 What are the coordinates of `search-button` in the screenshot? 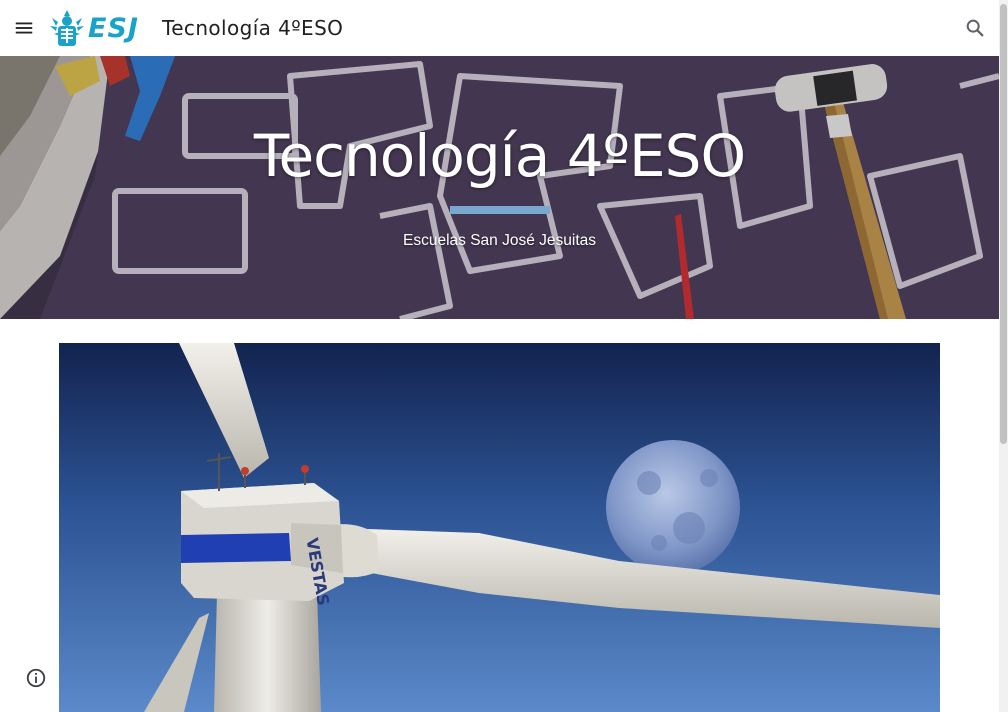 It's located at (975, 28).